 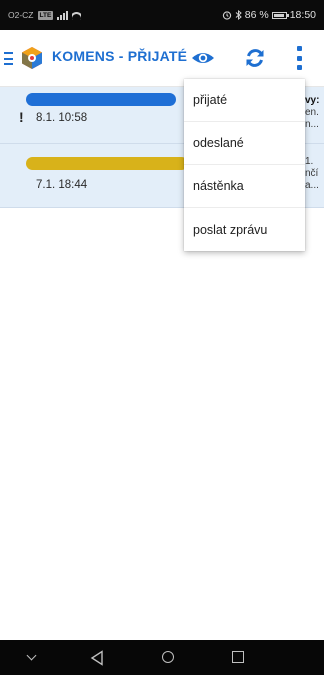 What do you see at coordinates (280, 15) in the screenshot?
I see `battery-icon` at bounding box center [280, 15].